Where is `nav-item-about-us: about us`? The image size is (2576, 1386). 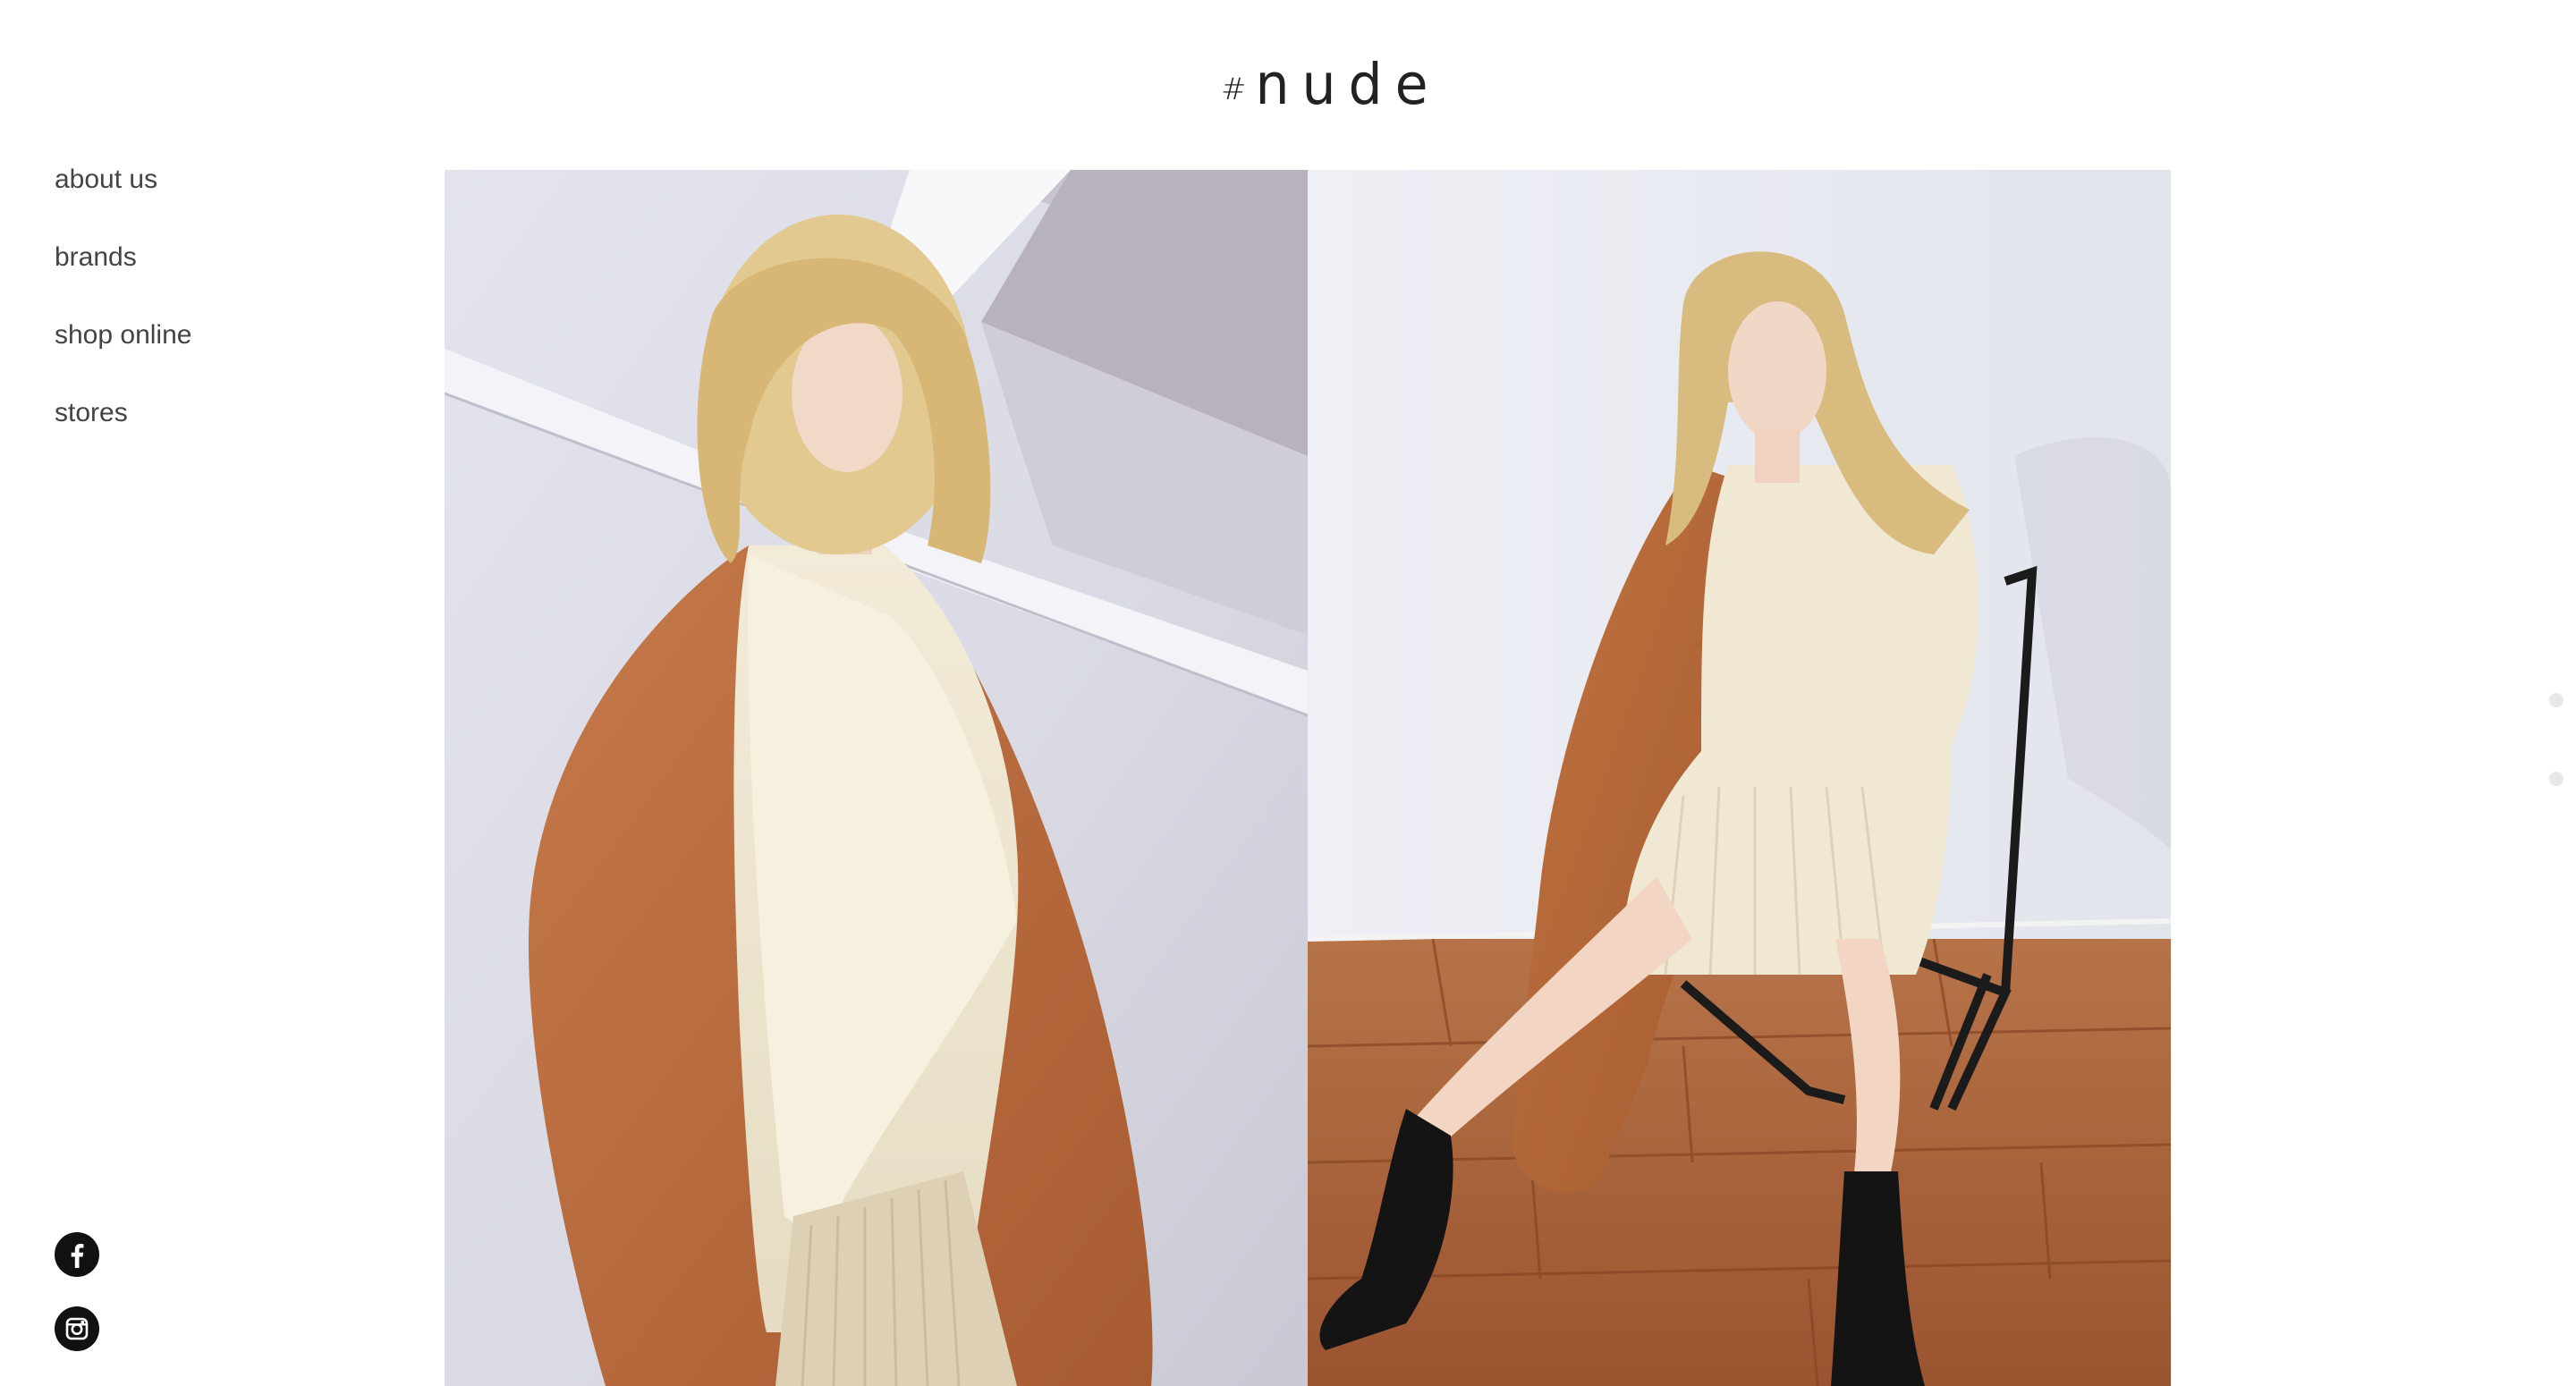
nav-item-about-us: about us is located at coordinates (123, 198).